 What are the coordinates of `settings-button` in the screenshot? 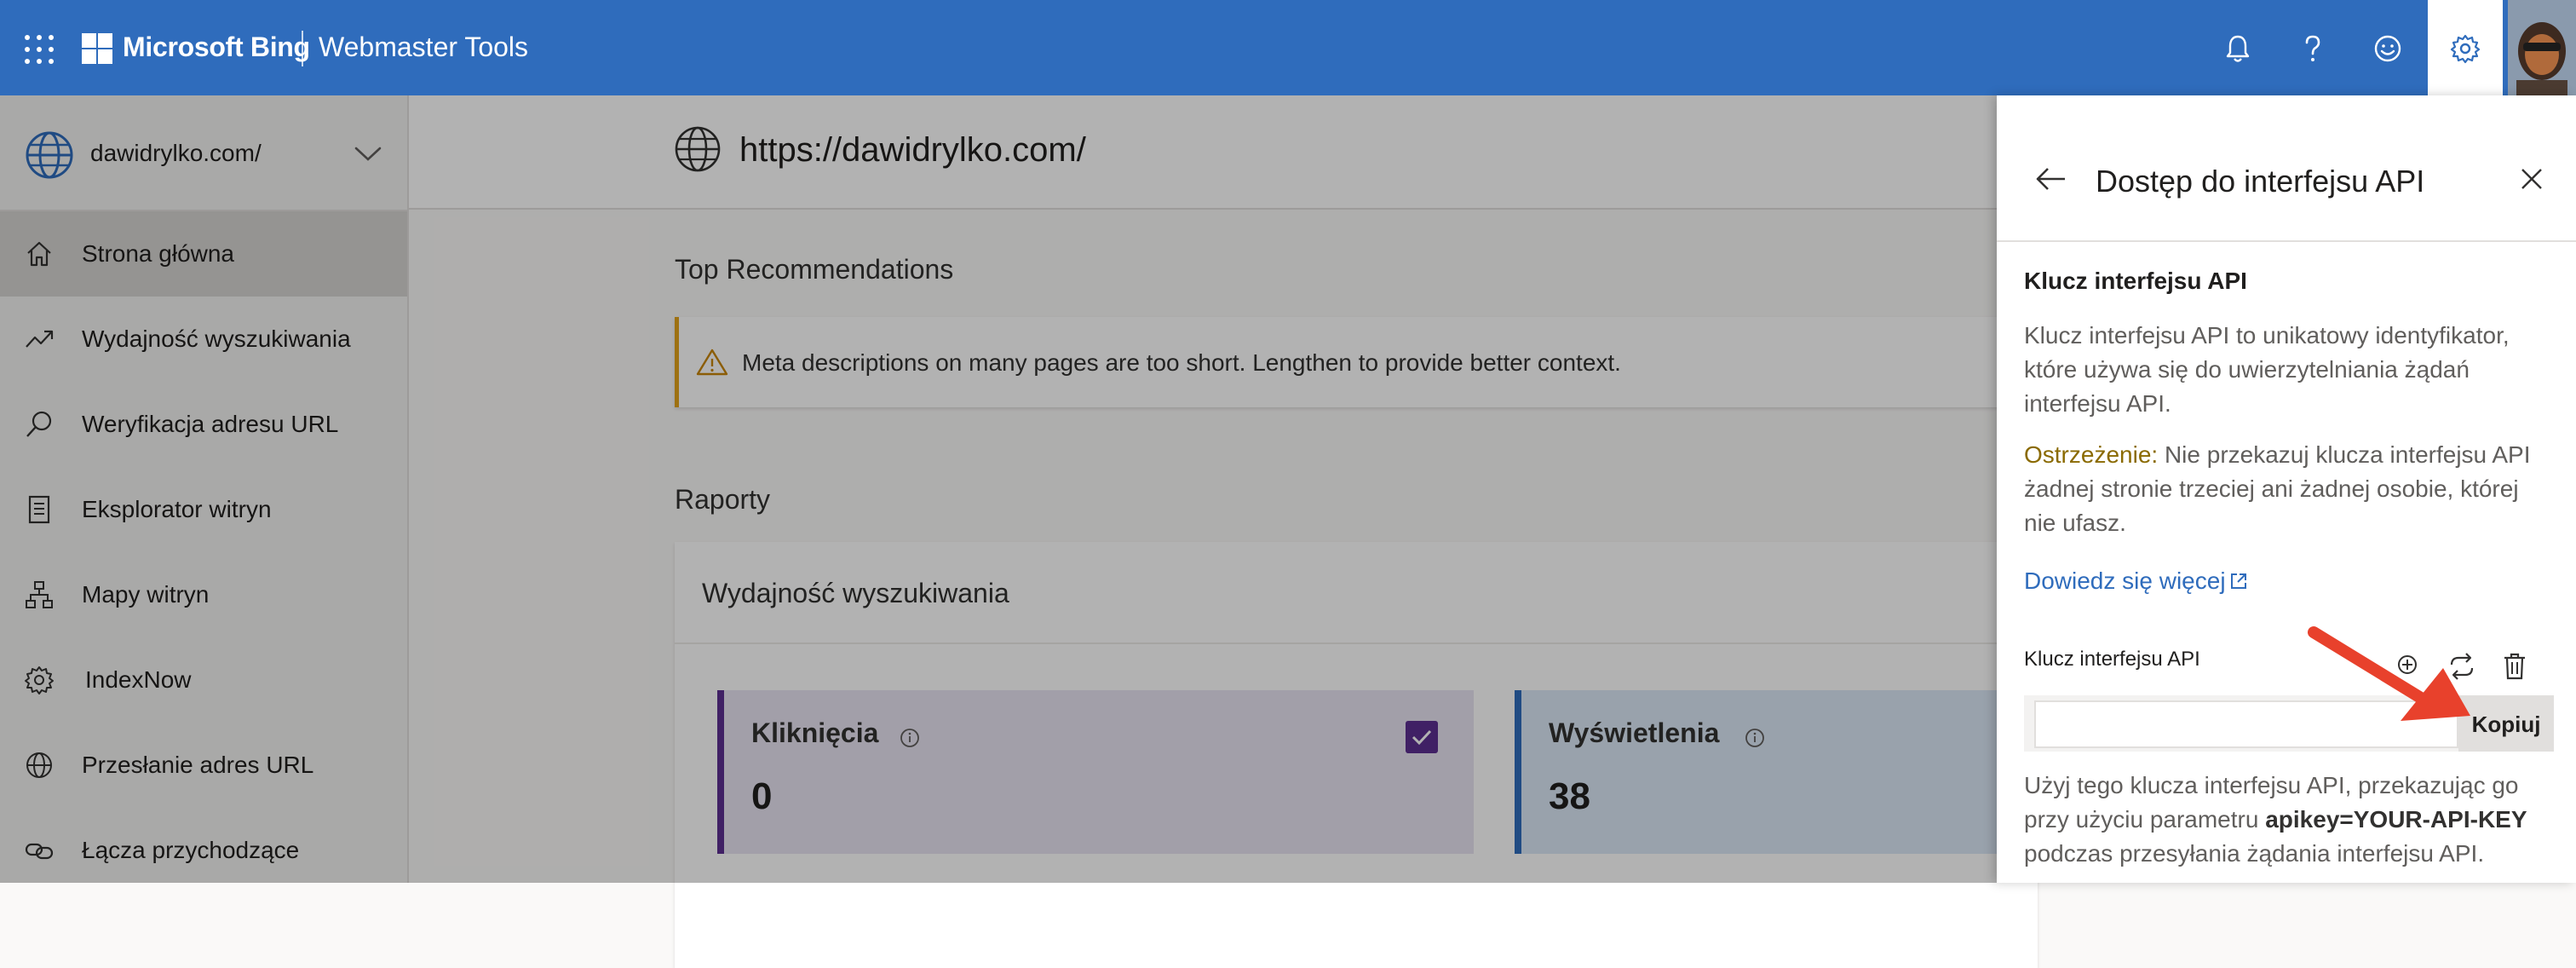 It's located at (2466, 47).